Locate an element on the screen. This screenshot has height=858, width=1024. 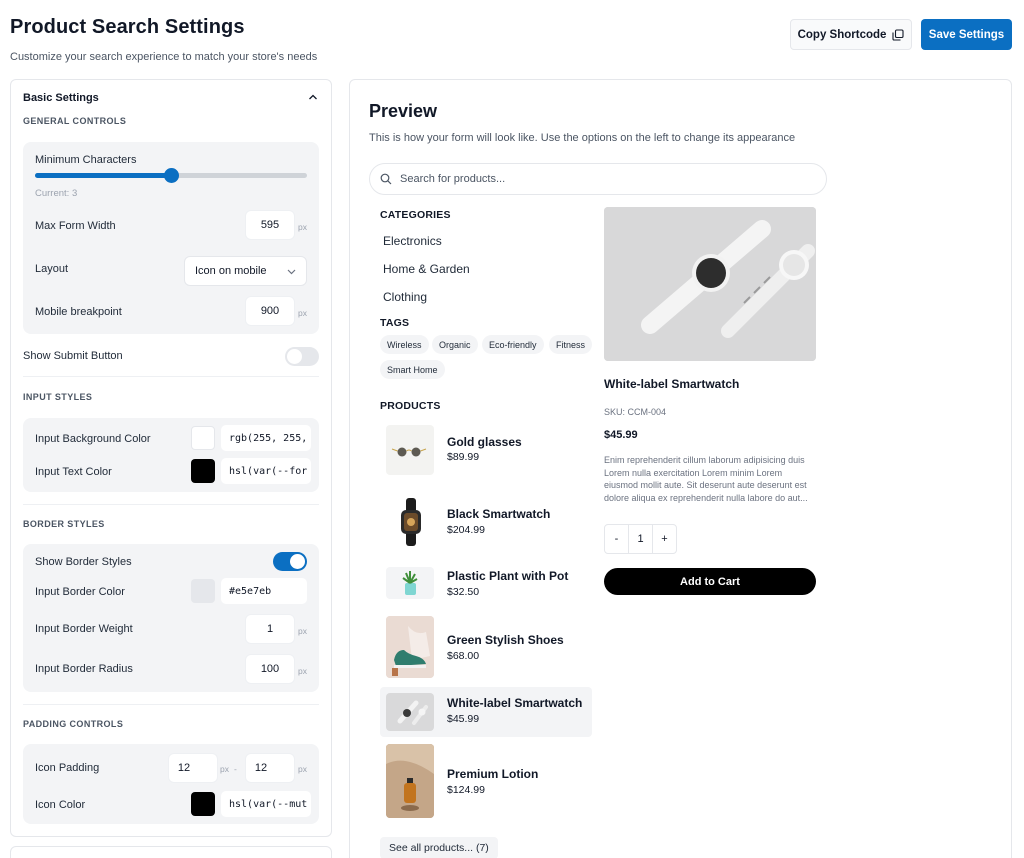
quantity-value: 1 is located at coordinates (640, 539).